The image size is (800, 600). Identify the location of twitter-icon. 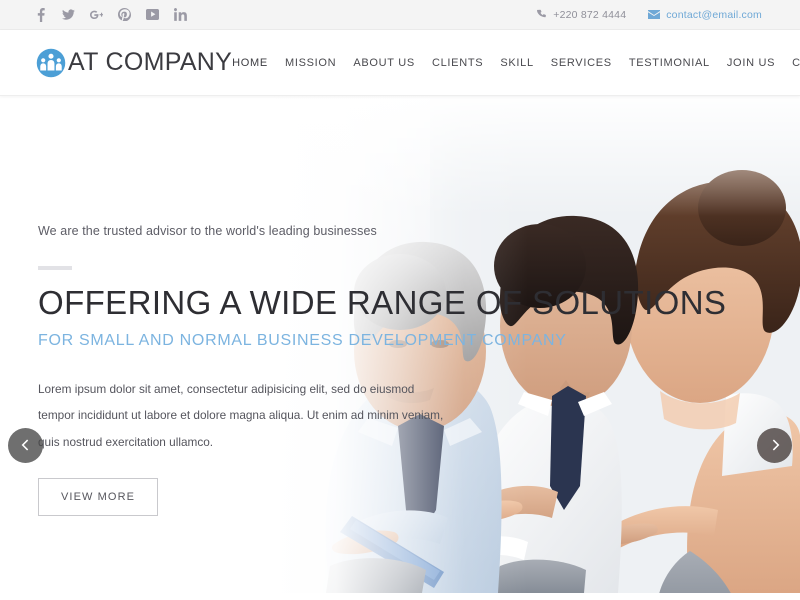
(68, 15).